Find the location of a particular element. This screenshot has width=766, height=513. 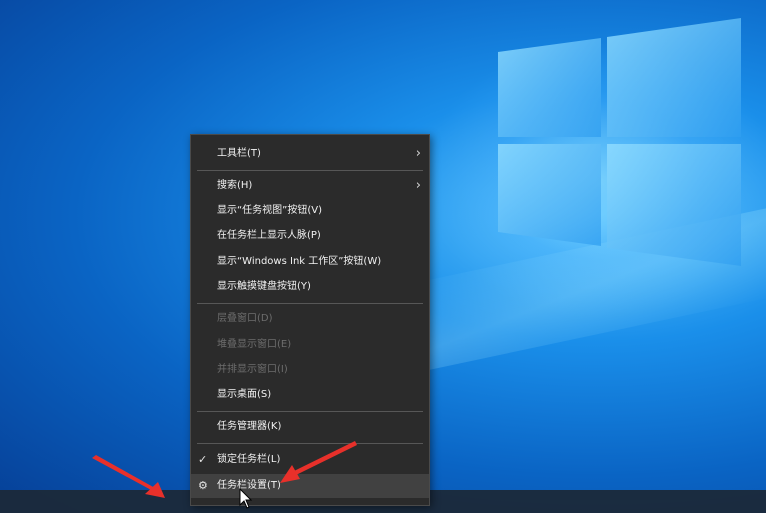

menu-item-show-people: 在任务栏上显示人脉(P) is located at coordinates (310, 236).